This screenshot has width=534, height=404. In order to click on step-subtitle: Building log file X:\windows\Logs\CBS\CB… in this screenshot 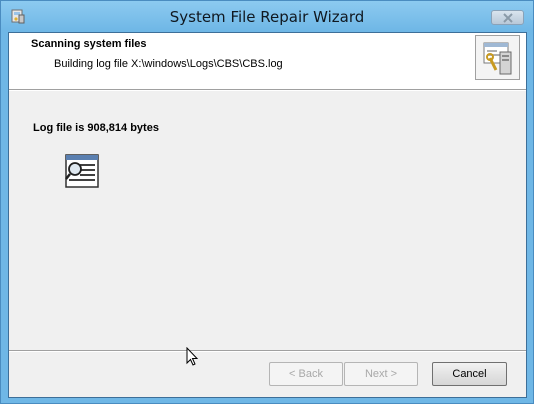, I will do `click(168, 64)`.